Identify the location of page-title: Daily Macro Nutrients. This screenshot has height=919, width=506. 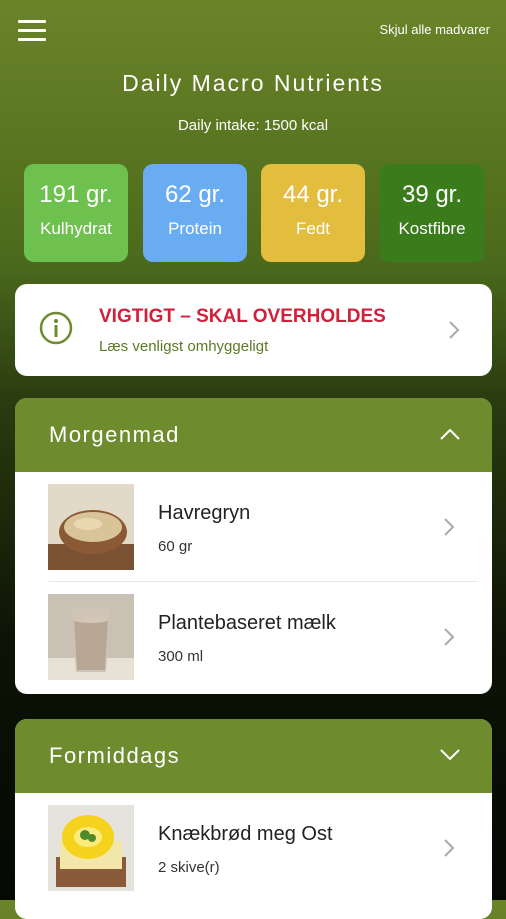
(253, 83).